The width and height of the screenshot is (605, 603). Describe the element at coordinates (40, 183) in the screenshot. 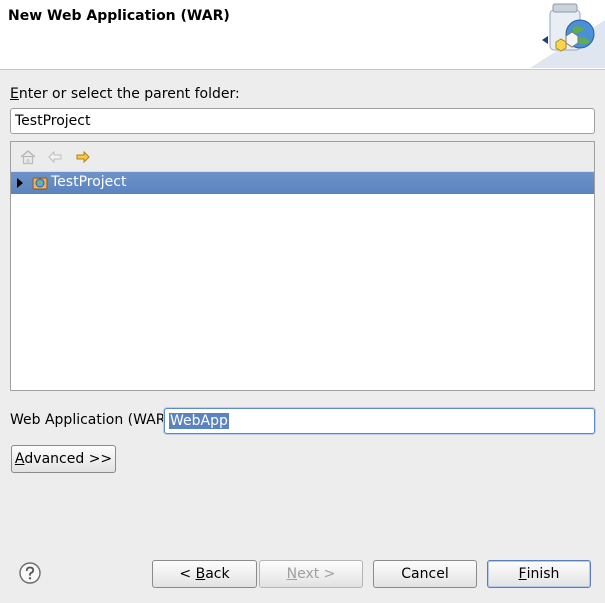

I see `project-icon` at that location.